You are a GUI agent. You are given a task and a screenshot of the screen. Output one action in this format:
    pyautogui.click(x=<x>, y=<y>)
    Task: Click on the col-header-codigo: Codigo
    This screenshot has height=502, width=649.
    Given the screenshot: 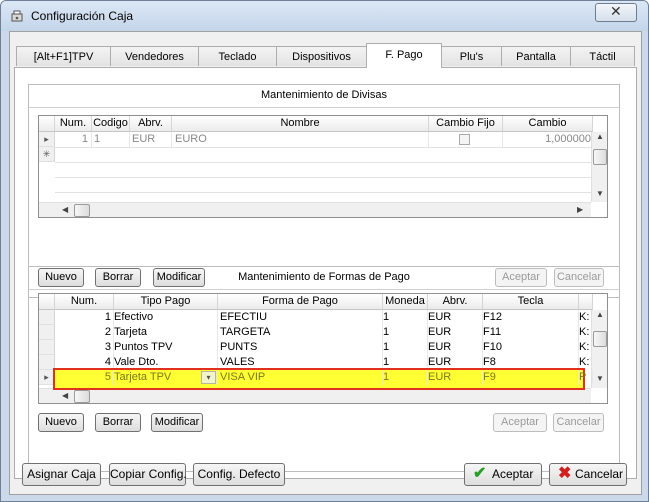 What is the action you would take?
    pyautogui.click(x=111, y=124)
    